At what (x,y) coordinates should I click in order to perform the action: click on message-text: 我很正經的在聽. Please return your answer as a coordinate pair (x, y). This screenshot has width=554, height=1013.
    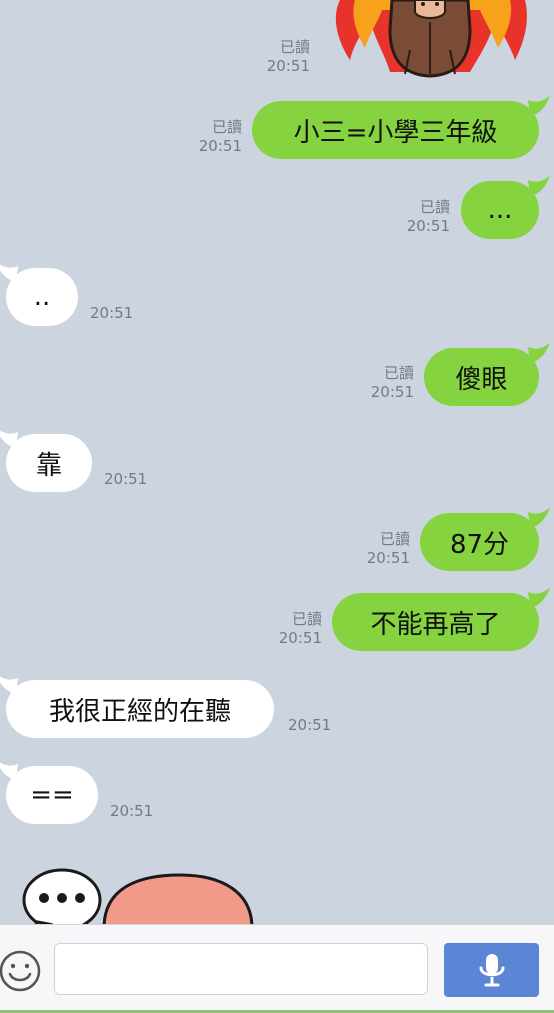
    Looking at the image, I should click on (139, 711).